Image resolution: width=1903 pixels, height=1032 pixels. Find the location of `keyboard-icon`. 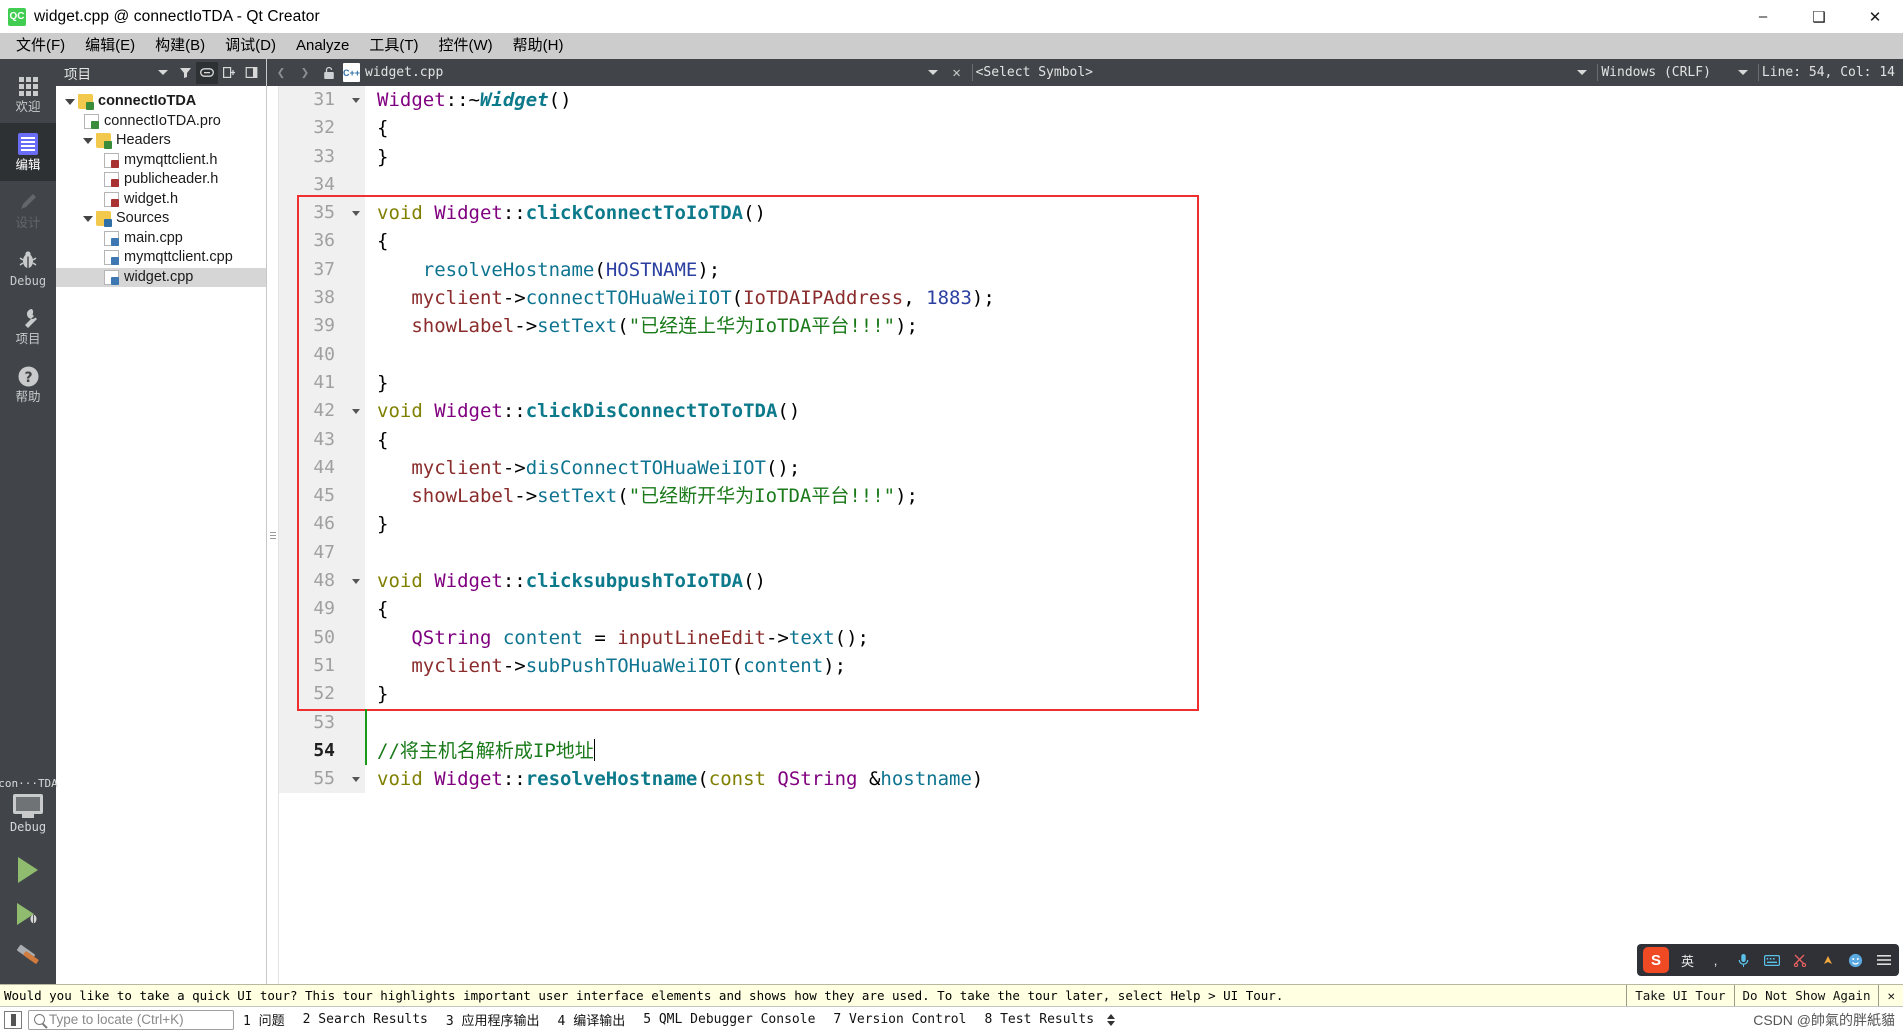

keyboard-icon is located at coordinates (1771, 960).